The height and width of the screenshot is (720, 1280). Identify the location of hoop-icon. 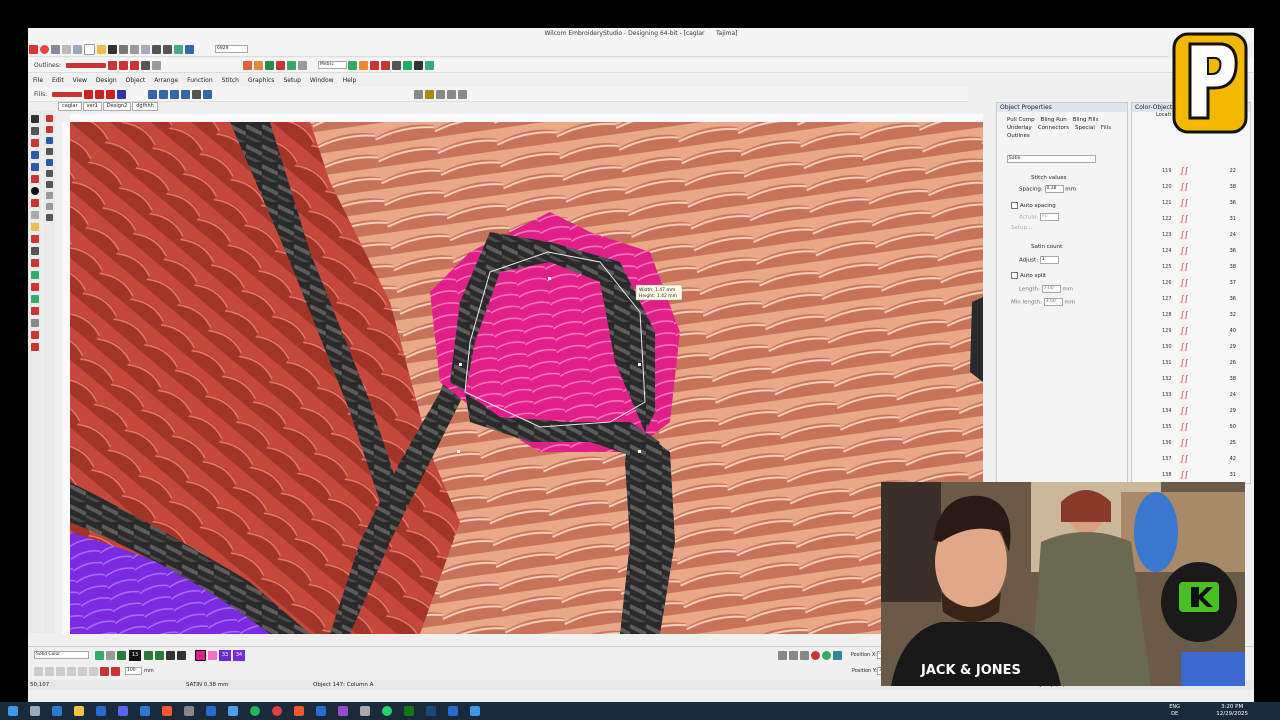
(178, 49).